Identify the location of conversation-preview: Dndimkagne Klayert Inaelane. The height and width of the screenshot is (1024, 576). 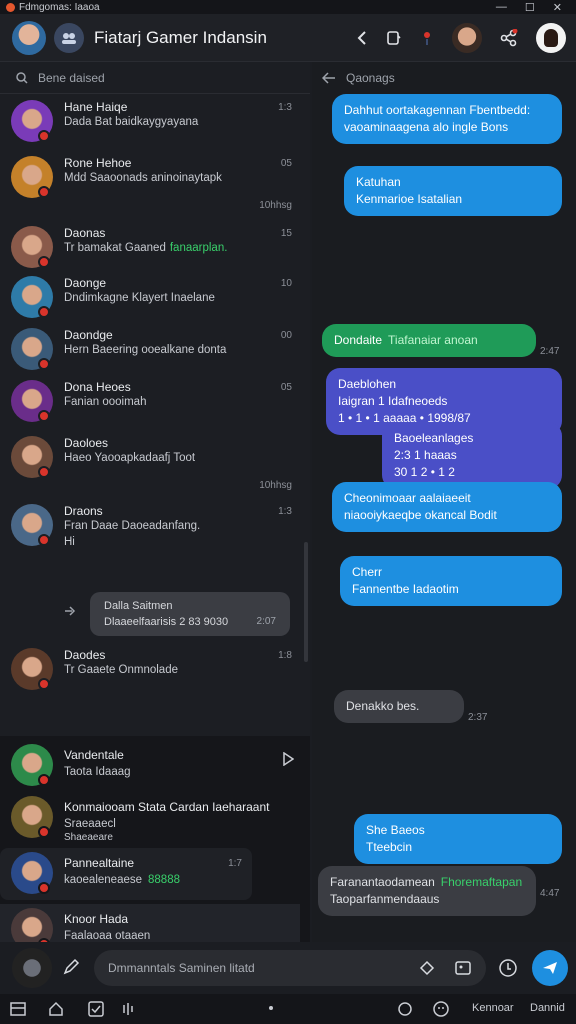
(139, 298).